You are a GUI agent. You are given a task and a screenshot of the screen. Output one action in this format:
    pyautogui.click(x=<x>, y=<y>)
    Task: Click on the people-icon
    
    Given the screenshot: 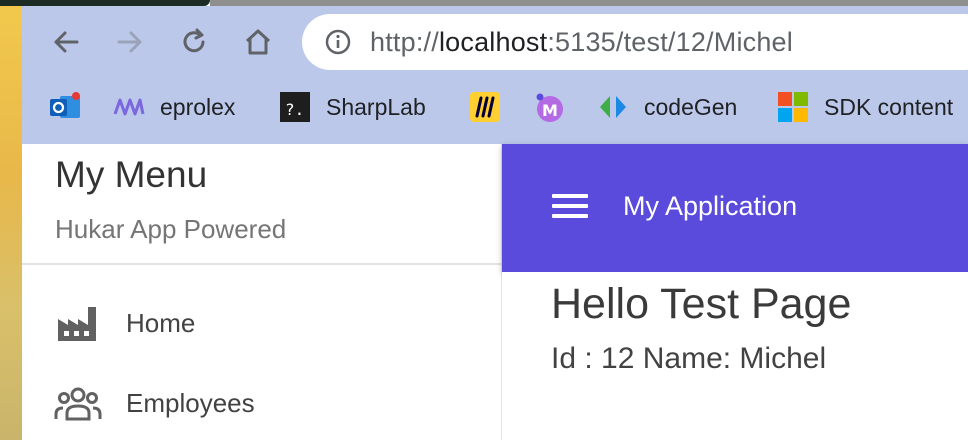 What is the action you would take?
    pyautogui.click(x=78, y=403)
    